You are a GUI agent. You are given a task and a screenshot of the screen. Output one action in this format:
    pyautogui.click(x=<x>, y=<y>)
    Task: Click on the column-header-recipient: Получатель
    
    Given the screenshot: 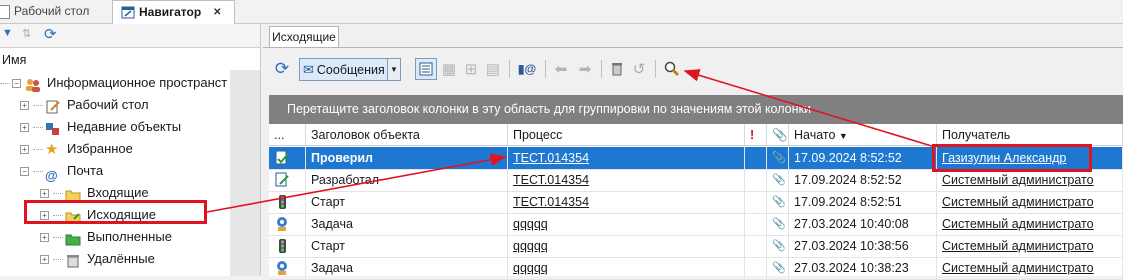 What is the action you would take?
    pyautogui.click(x=1030, y=135)
    